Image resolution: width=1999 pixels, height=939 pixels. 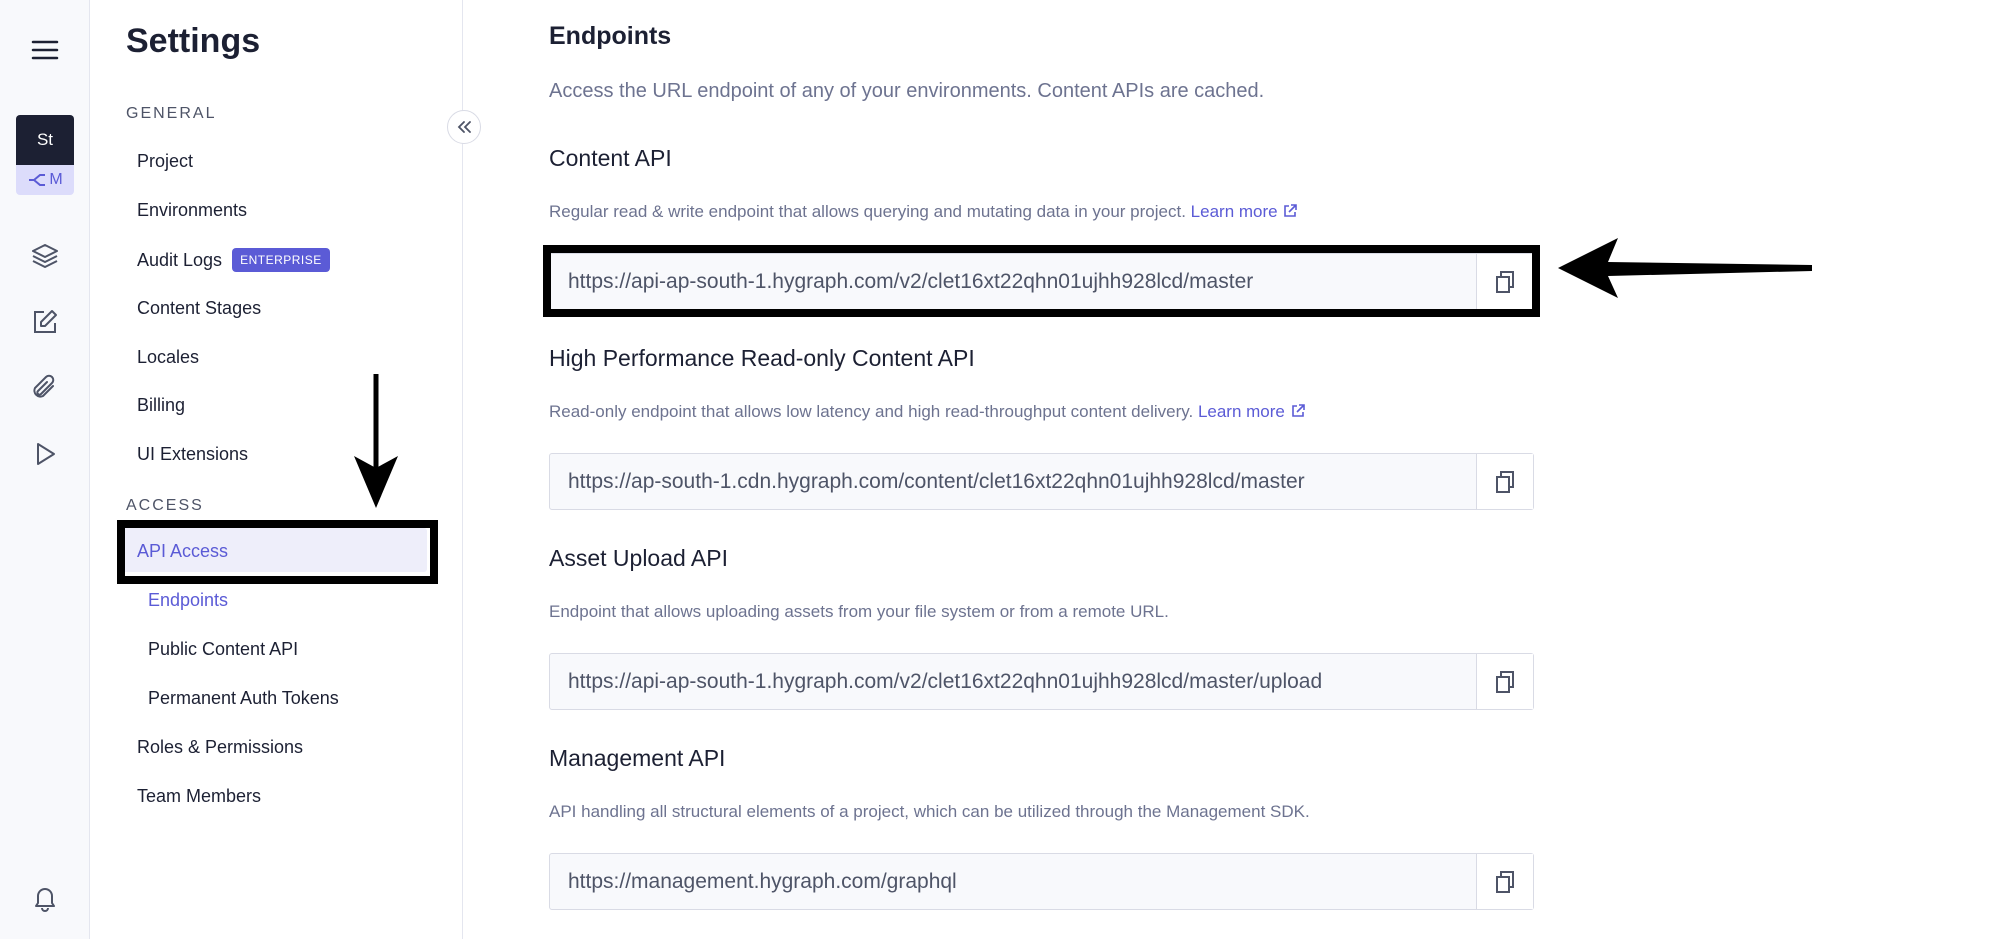 I want to click on sidebar-item-audit-logs: Audit Logs ENTERPRISE, so click(x=233, y=260).